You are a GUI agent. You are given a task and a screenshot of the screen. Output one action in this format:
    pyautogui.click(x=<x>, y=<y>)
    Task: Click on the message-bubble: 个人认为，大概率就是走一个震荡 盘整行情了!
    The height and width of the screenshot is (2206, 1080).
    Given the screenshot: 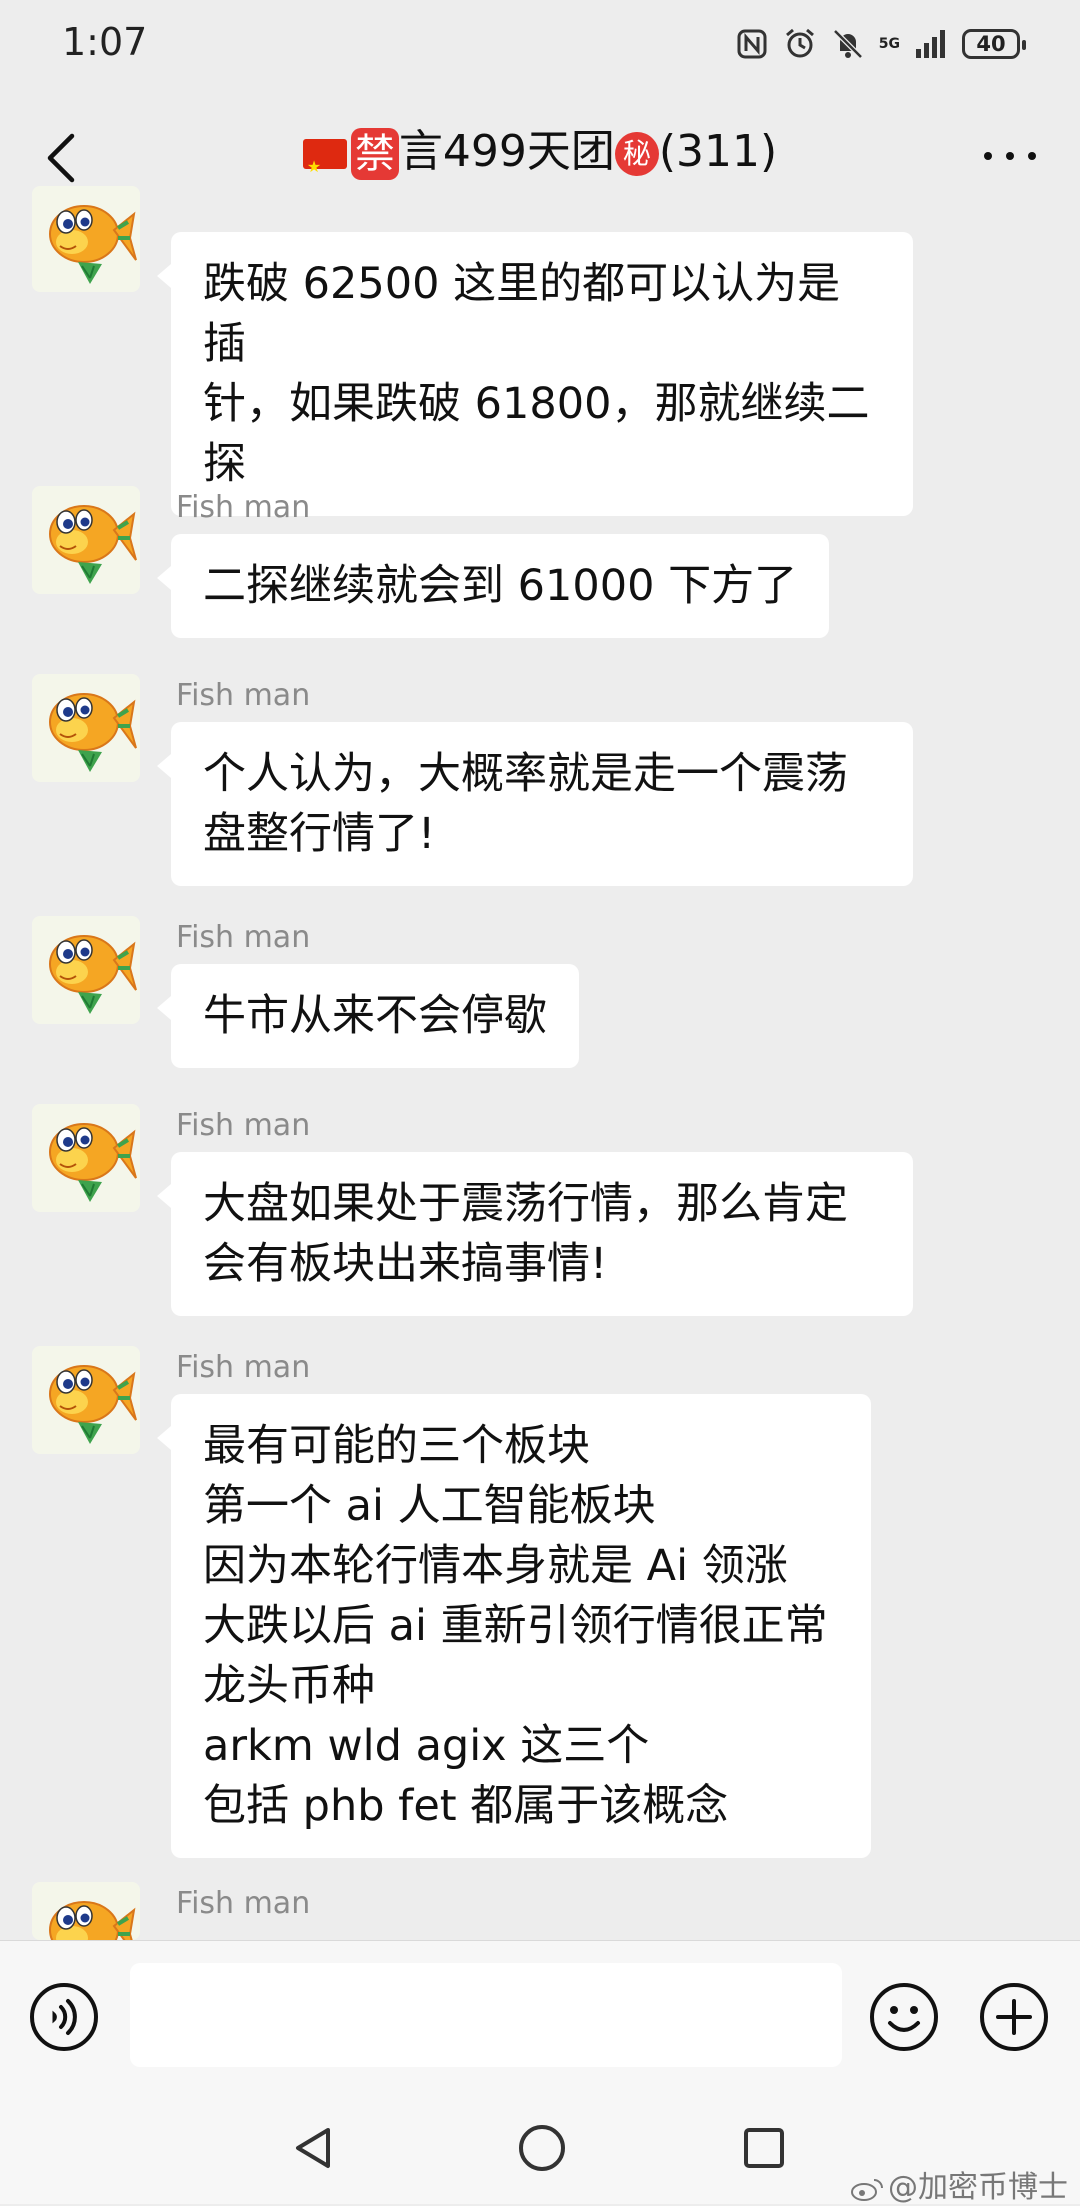 What is the action you would take?
    pyautogui.click(x=535, y=804)
    